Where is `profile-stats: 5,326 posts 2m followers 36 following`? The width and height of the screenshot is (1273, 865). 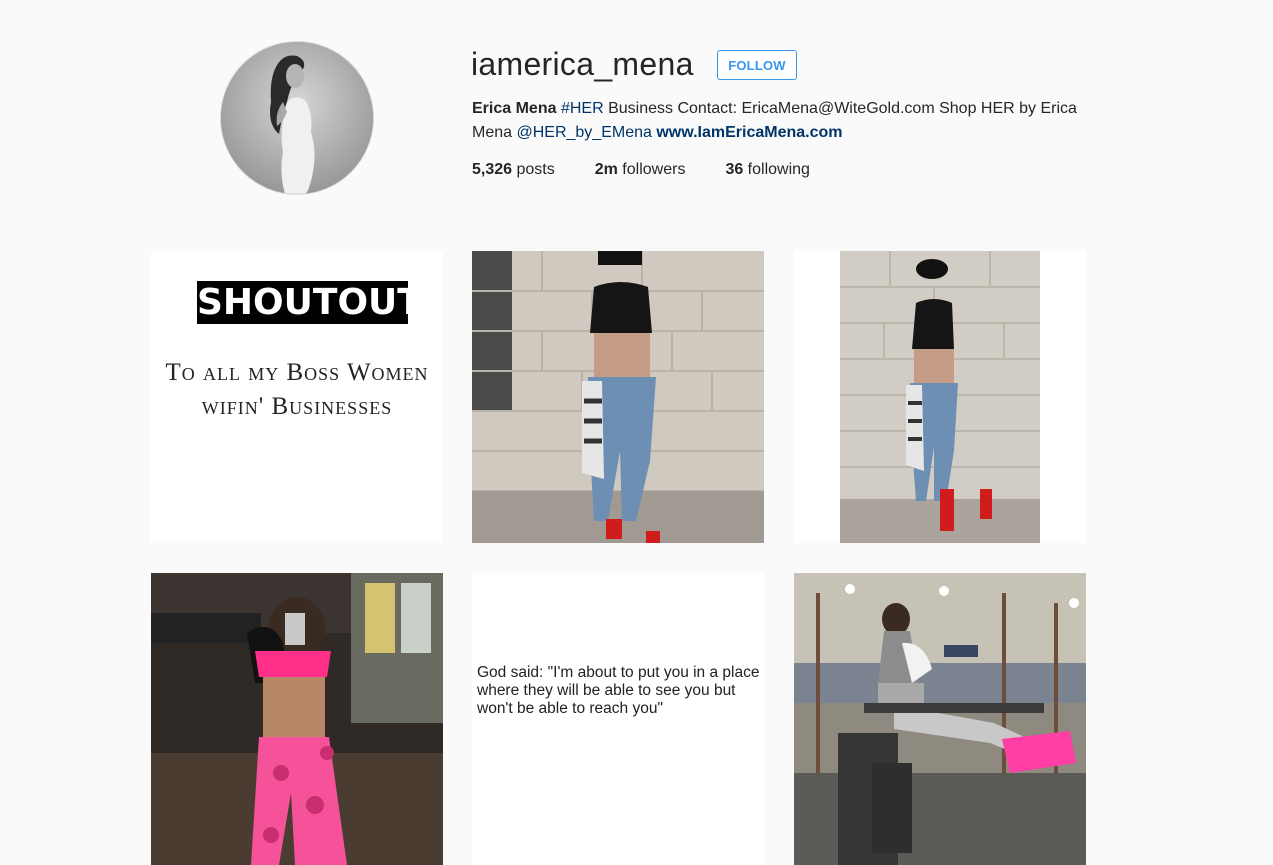 profile-stats: 5,326 posts 2m followers 36 following is located at coordinates (661, 170).